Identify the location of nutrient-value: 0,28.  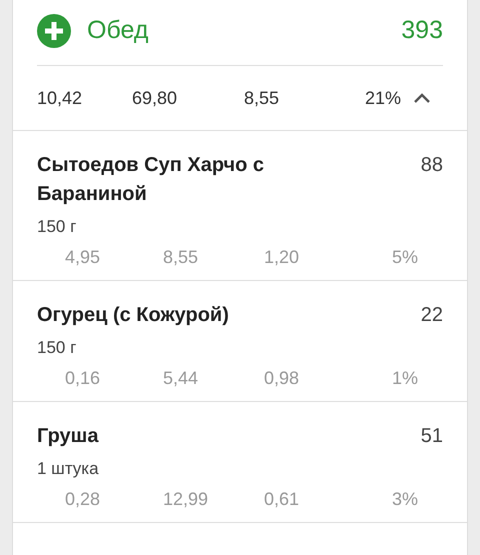
(83, 499).